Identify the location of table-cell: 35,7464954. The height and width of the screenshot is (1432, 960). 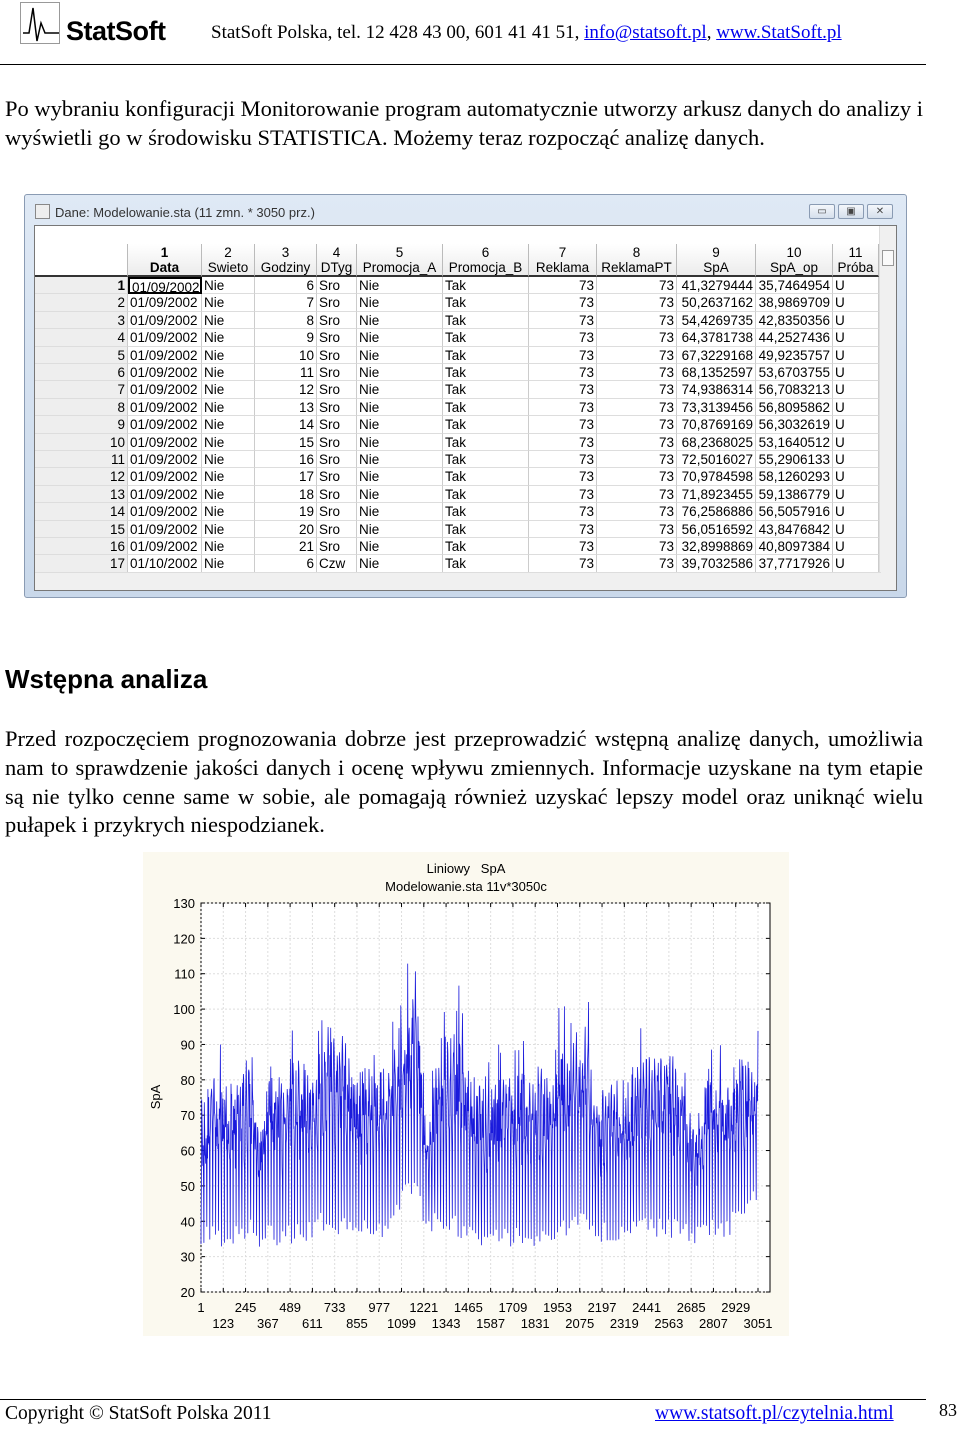
(794, 286).